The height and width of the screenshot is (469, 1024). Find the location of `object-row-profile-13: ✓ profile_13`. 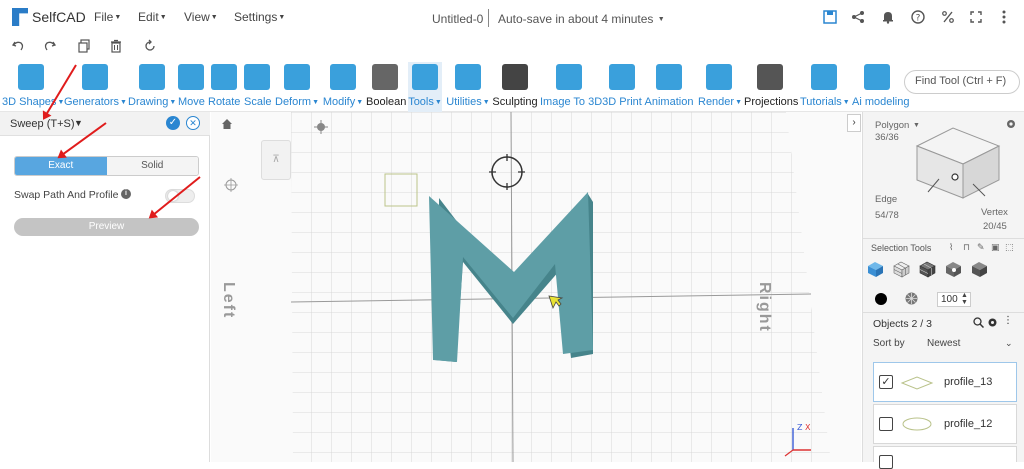

object-row-profile-13: ✓ profile_13 is located at coordinates (945, 382).